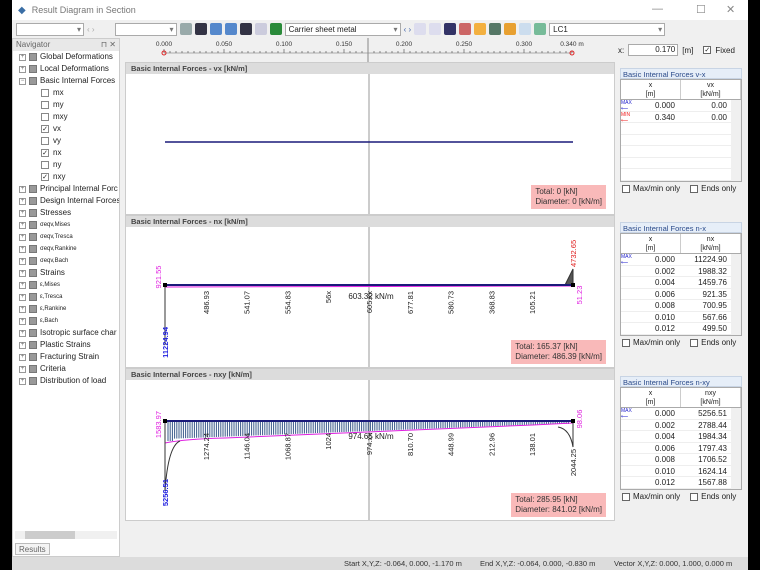 The height and width of the screenshot is (570, 760). Describe the element at coordinates (66, 345) in the screenshot. I see `nav-item: + Plastic Strains` at that location.